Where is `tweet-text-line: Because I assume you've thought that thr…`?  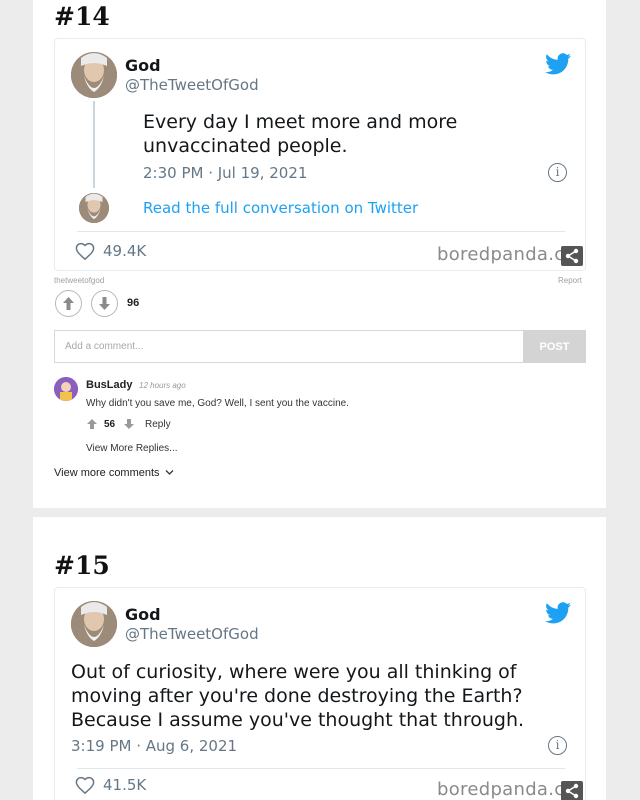
tweet-text-line: Because I assume you've thought that thr… is located at coordinates (298, 720).